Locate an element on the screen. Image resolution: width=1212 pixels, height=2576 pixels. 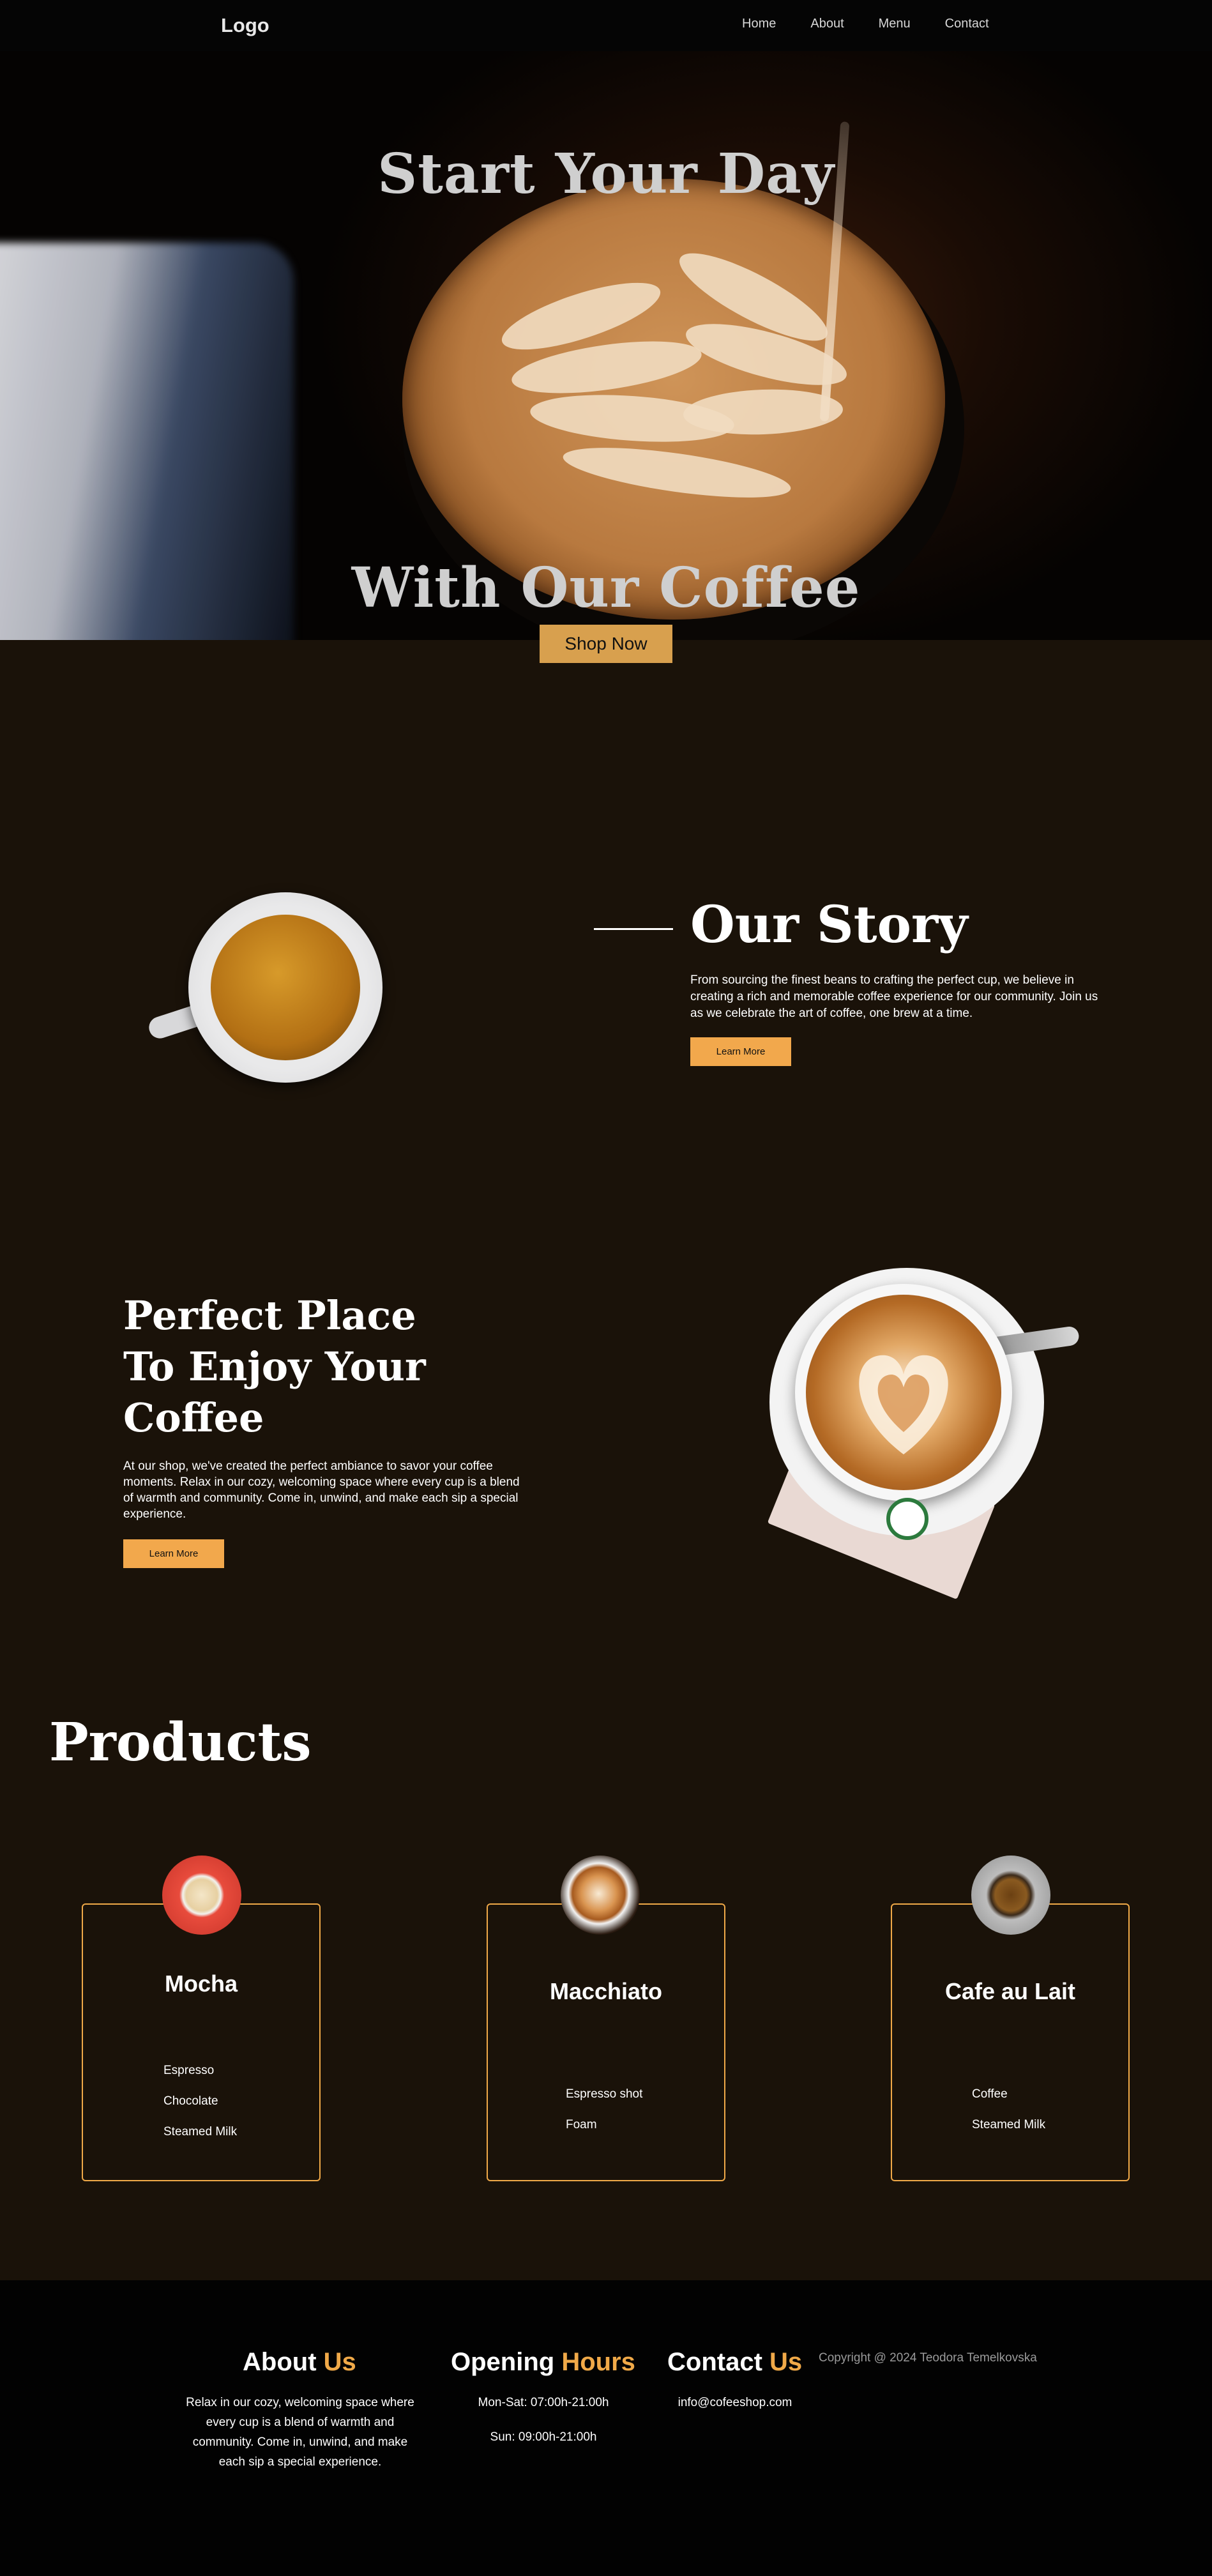
cafe-au-lait-image is located at coordinates (1010, 1895).